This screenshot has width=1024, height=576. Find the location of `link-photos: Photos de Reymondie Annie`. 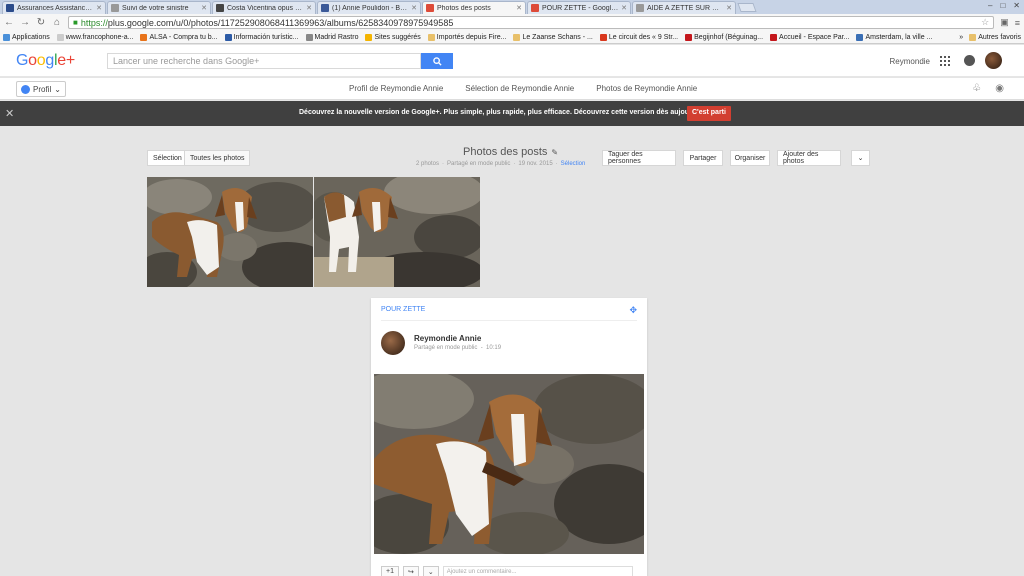

link-photos: Photos de Reymondie Annie is located at coordinates (646, 88).